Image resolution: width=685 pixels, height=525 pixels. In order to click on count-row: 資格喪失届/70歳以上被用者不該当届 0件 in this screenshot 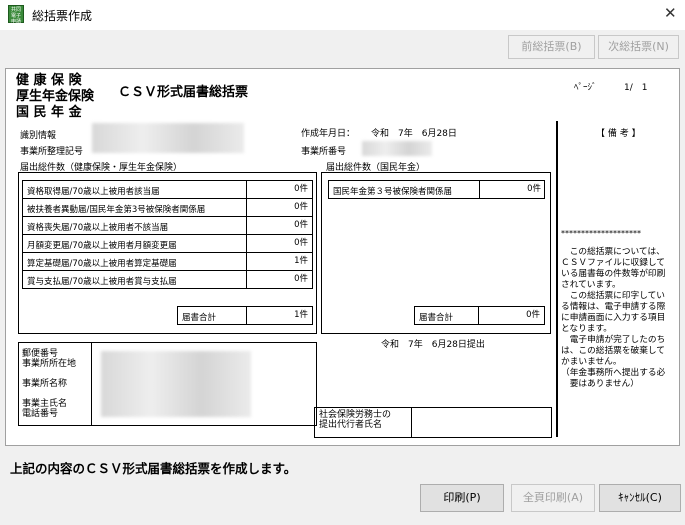, I will do `click(167, 225)`.